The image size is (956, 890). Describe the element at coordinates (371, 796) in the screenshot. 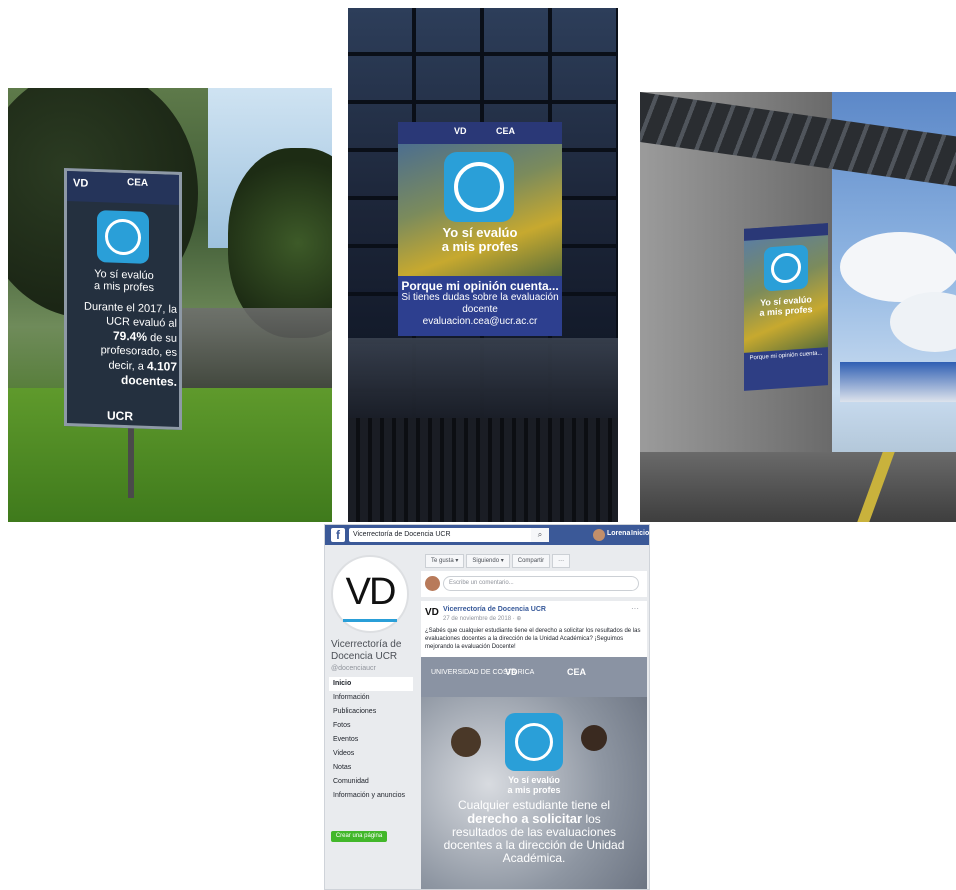

I see `nav-item-info-anuncios: Información y anuncios` at that location.